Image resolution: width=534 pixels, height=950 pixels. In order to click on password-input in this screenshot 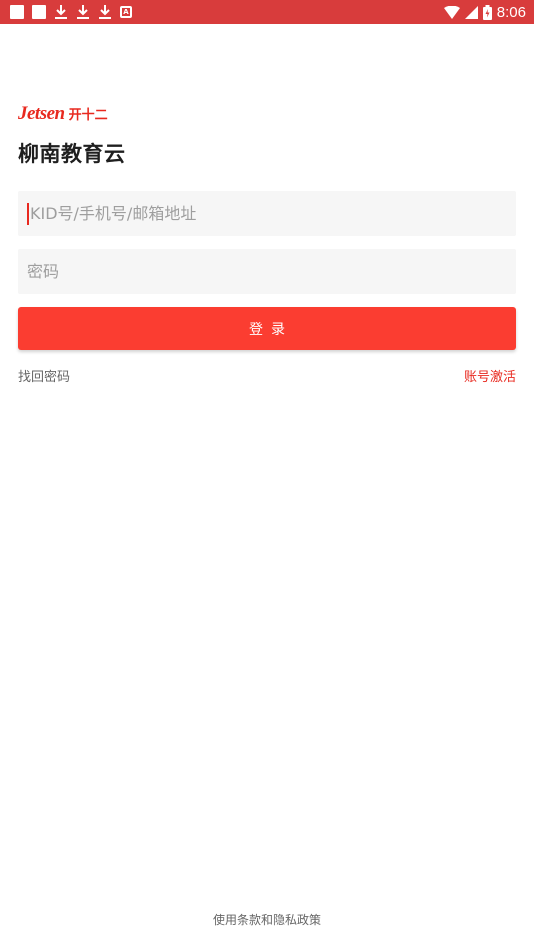, I will do `click(271, 271)`.